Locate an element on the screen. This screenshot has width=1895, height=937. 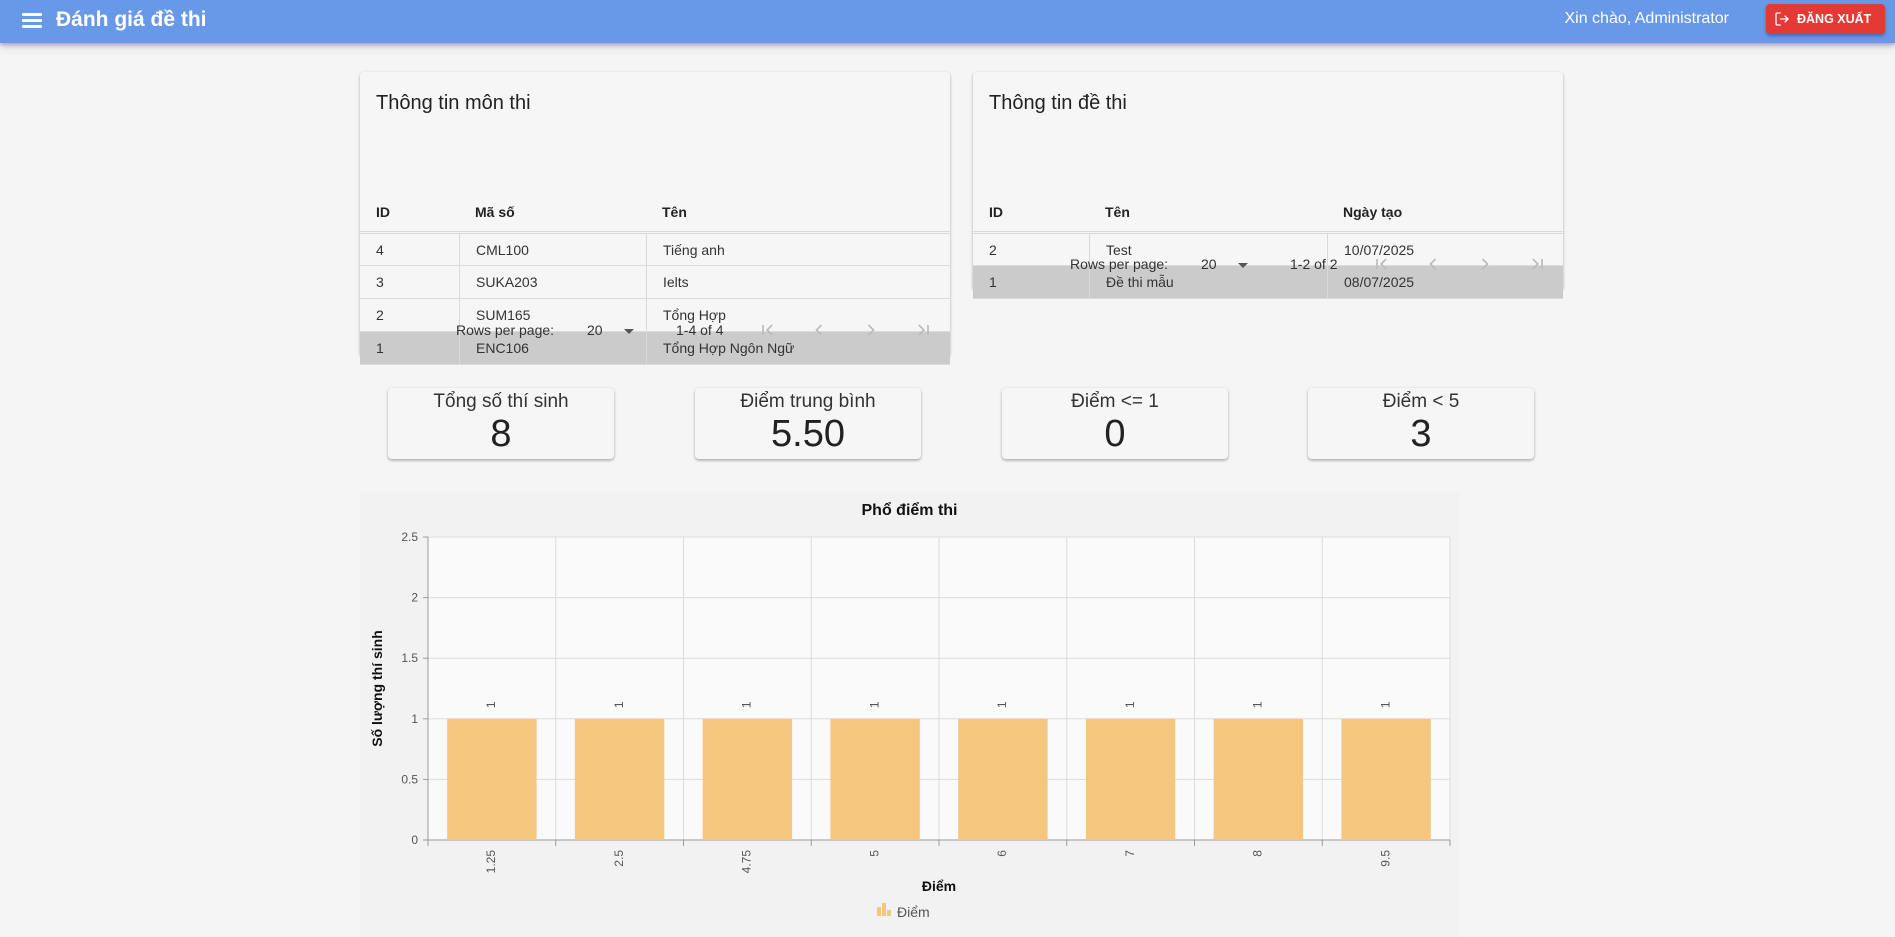
cell-name: Tiếng anh is located at coordinates (685, 249).